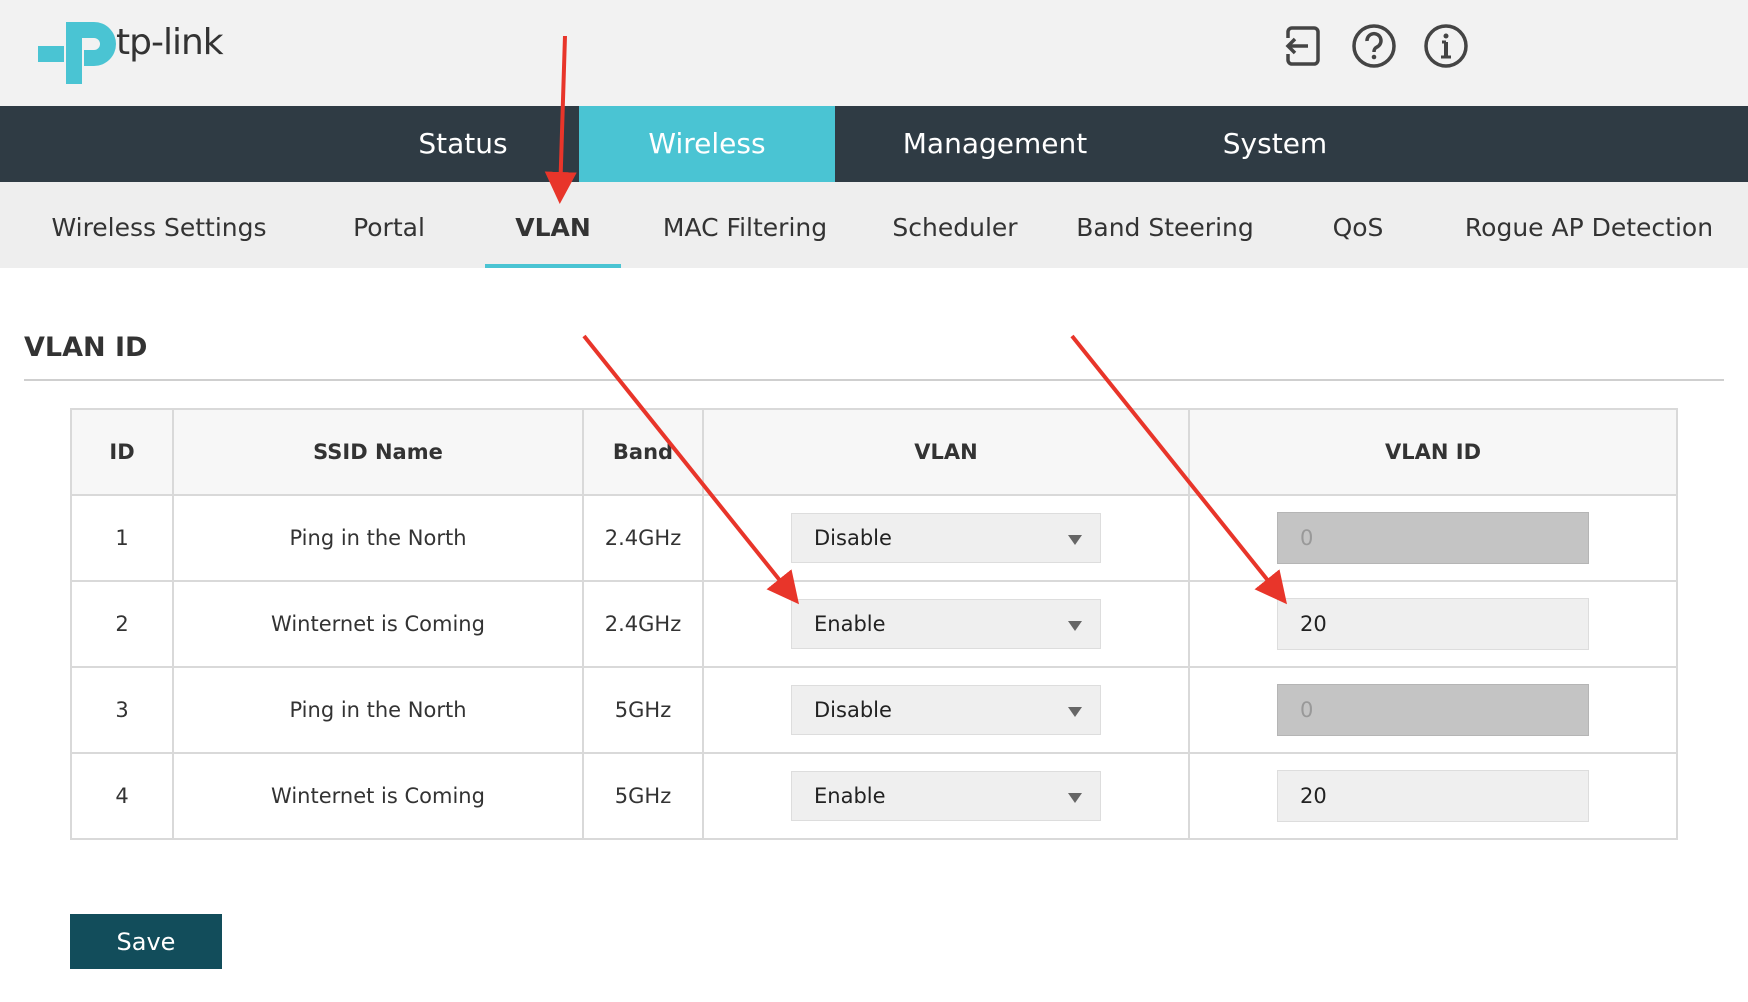 This screenshot has height=1002, width=1748. Describe the element at coordinates (146, 941) in the screenshot. I see `save-button: Save` at that location.